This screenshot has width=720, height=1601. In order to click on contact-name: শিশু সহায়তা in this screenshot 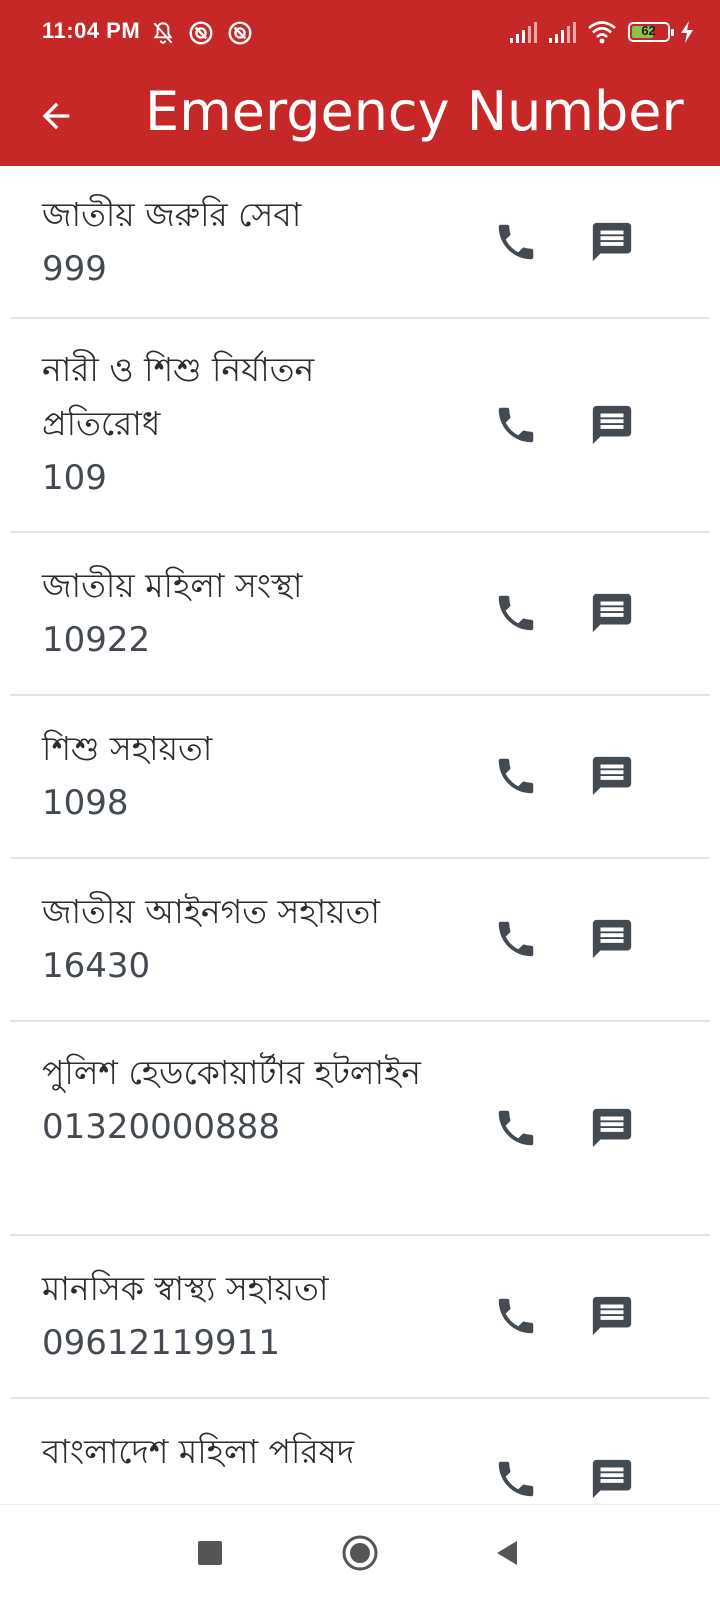, I will do `click(127, 748)`.